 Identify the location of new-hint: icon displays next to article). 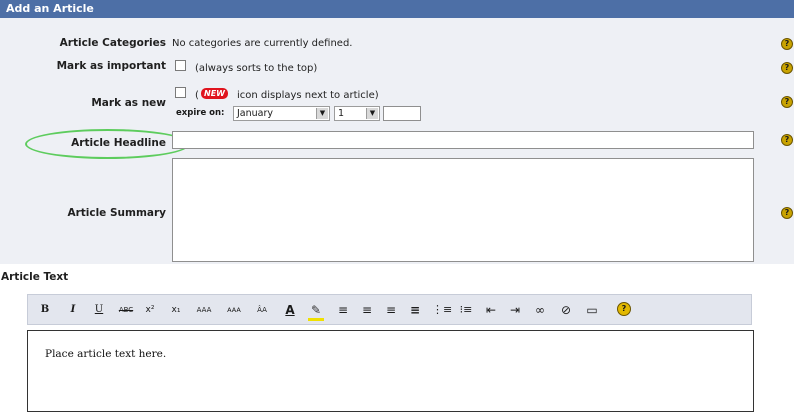
(308, 95).